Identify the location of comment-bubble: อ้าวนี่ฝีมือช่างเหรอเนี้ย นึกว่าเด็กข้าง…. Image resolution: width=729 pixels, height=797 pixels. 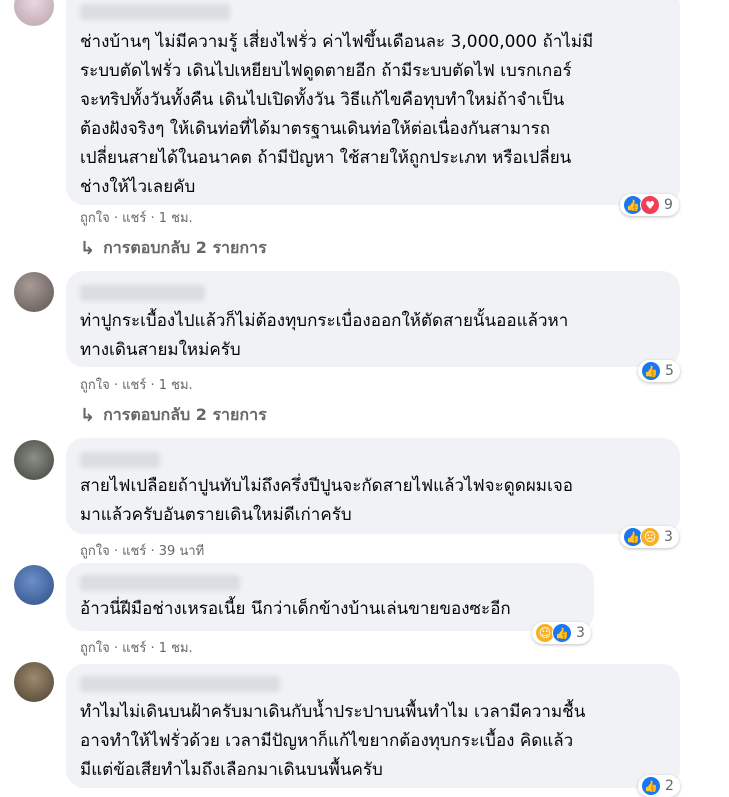
(330, 597).